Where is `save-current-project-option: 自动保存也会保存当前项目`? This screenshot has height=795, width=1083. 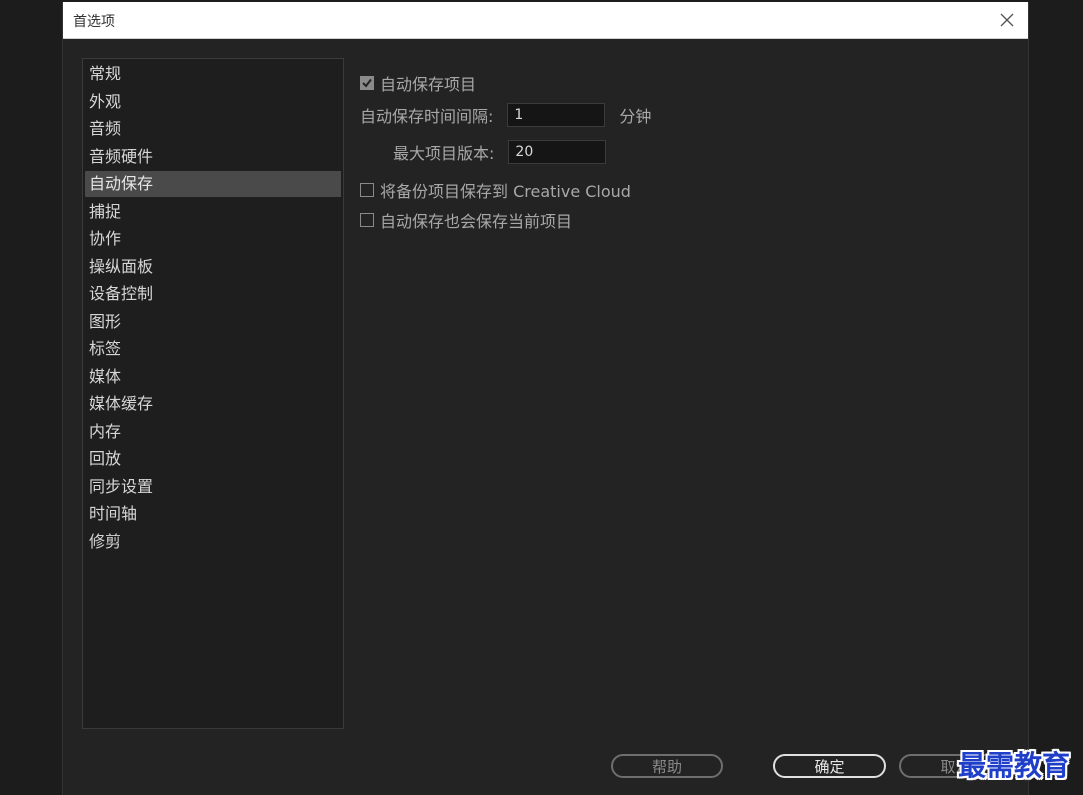
save-current-project-option: 自动保存也会保存当前项目 is located at coordinates (466, 220).